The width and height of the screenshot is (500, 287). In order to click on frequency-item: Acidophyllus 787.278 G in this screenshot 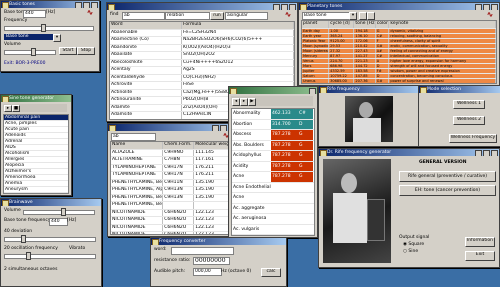, I will do `click(273, 156)`.